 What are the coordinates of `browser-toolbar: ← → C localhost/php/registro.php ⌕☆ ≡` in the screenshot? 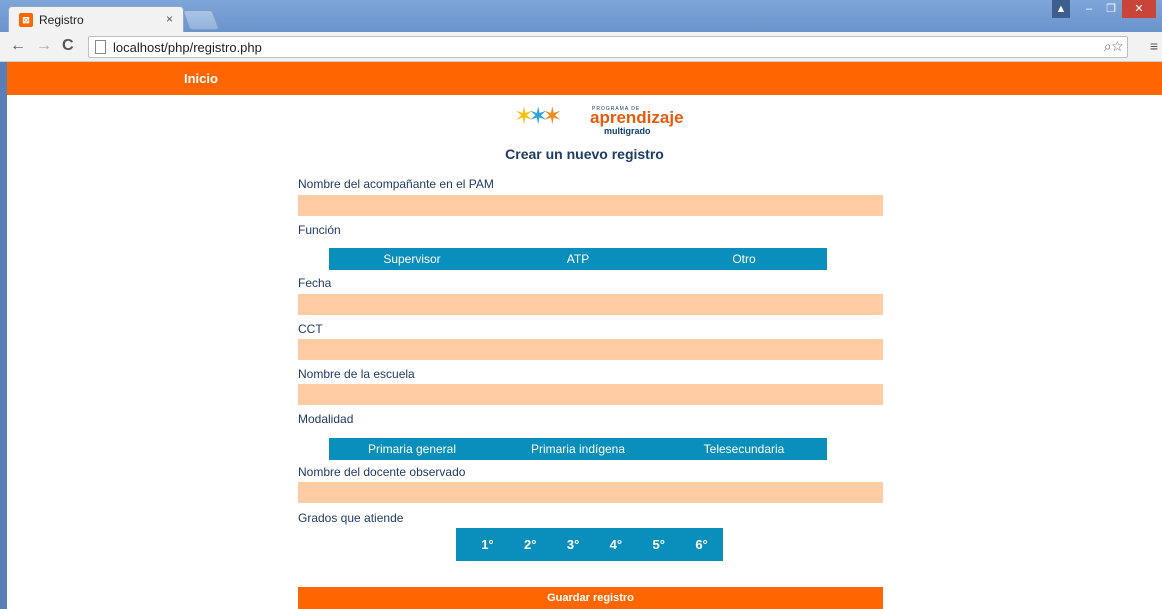 It's located at (581, 47).